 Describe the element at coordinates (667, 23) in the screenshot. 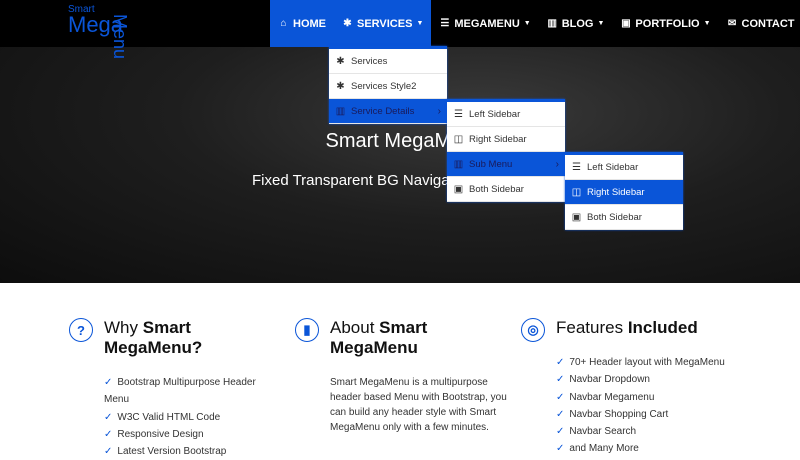

I see `nav-label: PORTFOLIO` at that location.